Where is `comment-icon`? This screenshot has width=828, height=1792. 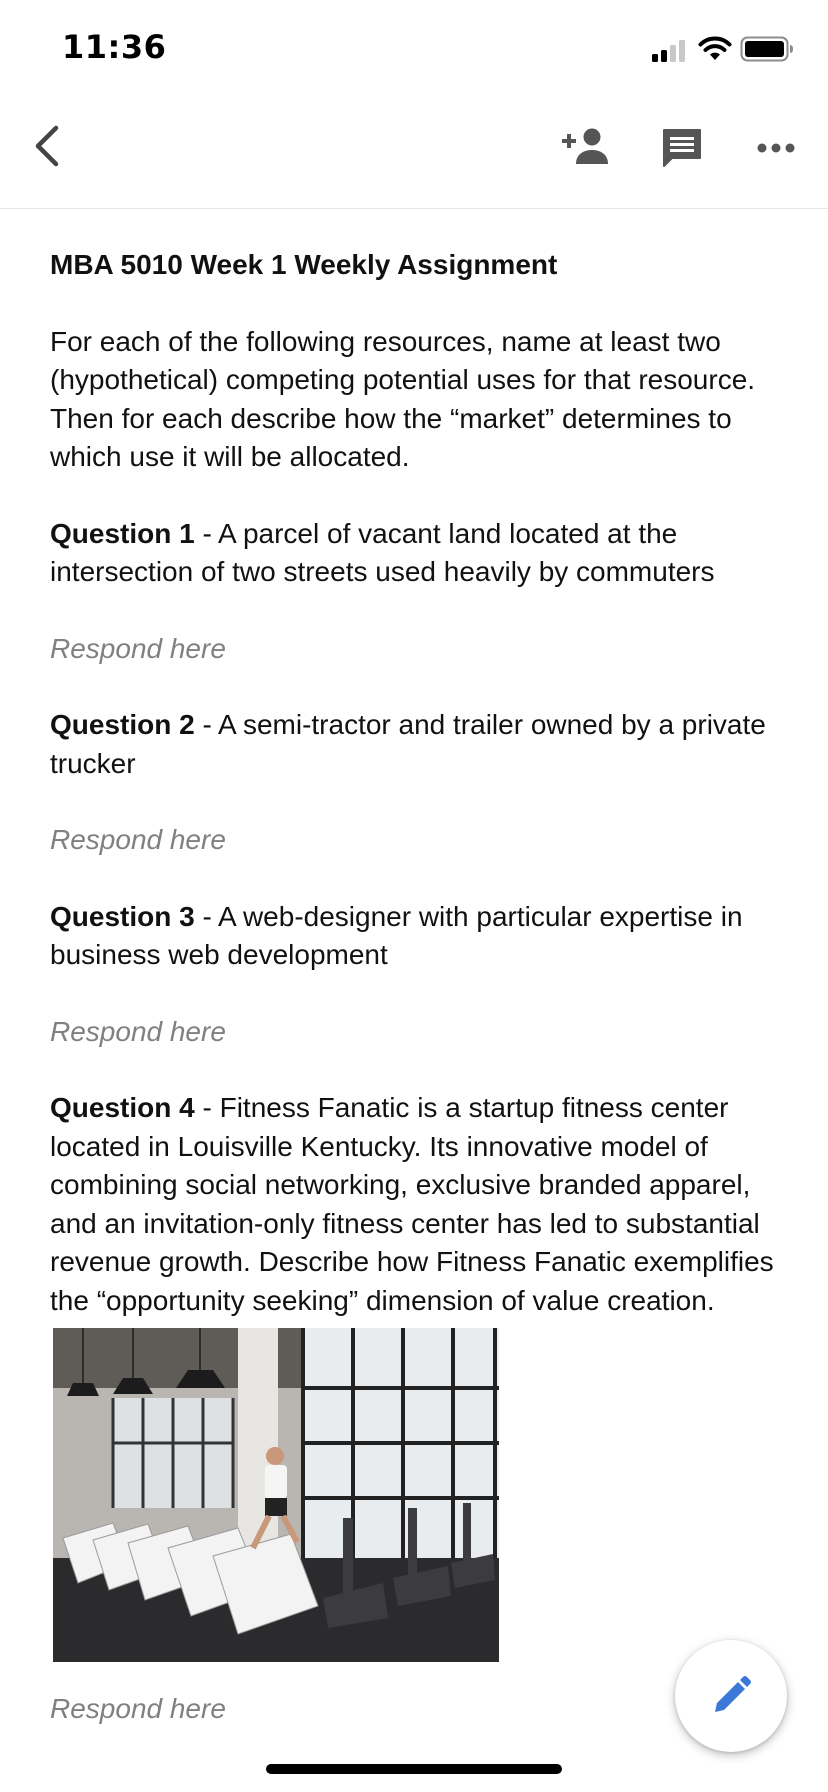
comment-icon is located at coordinates (682, 148).